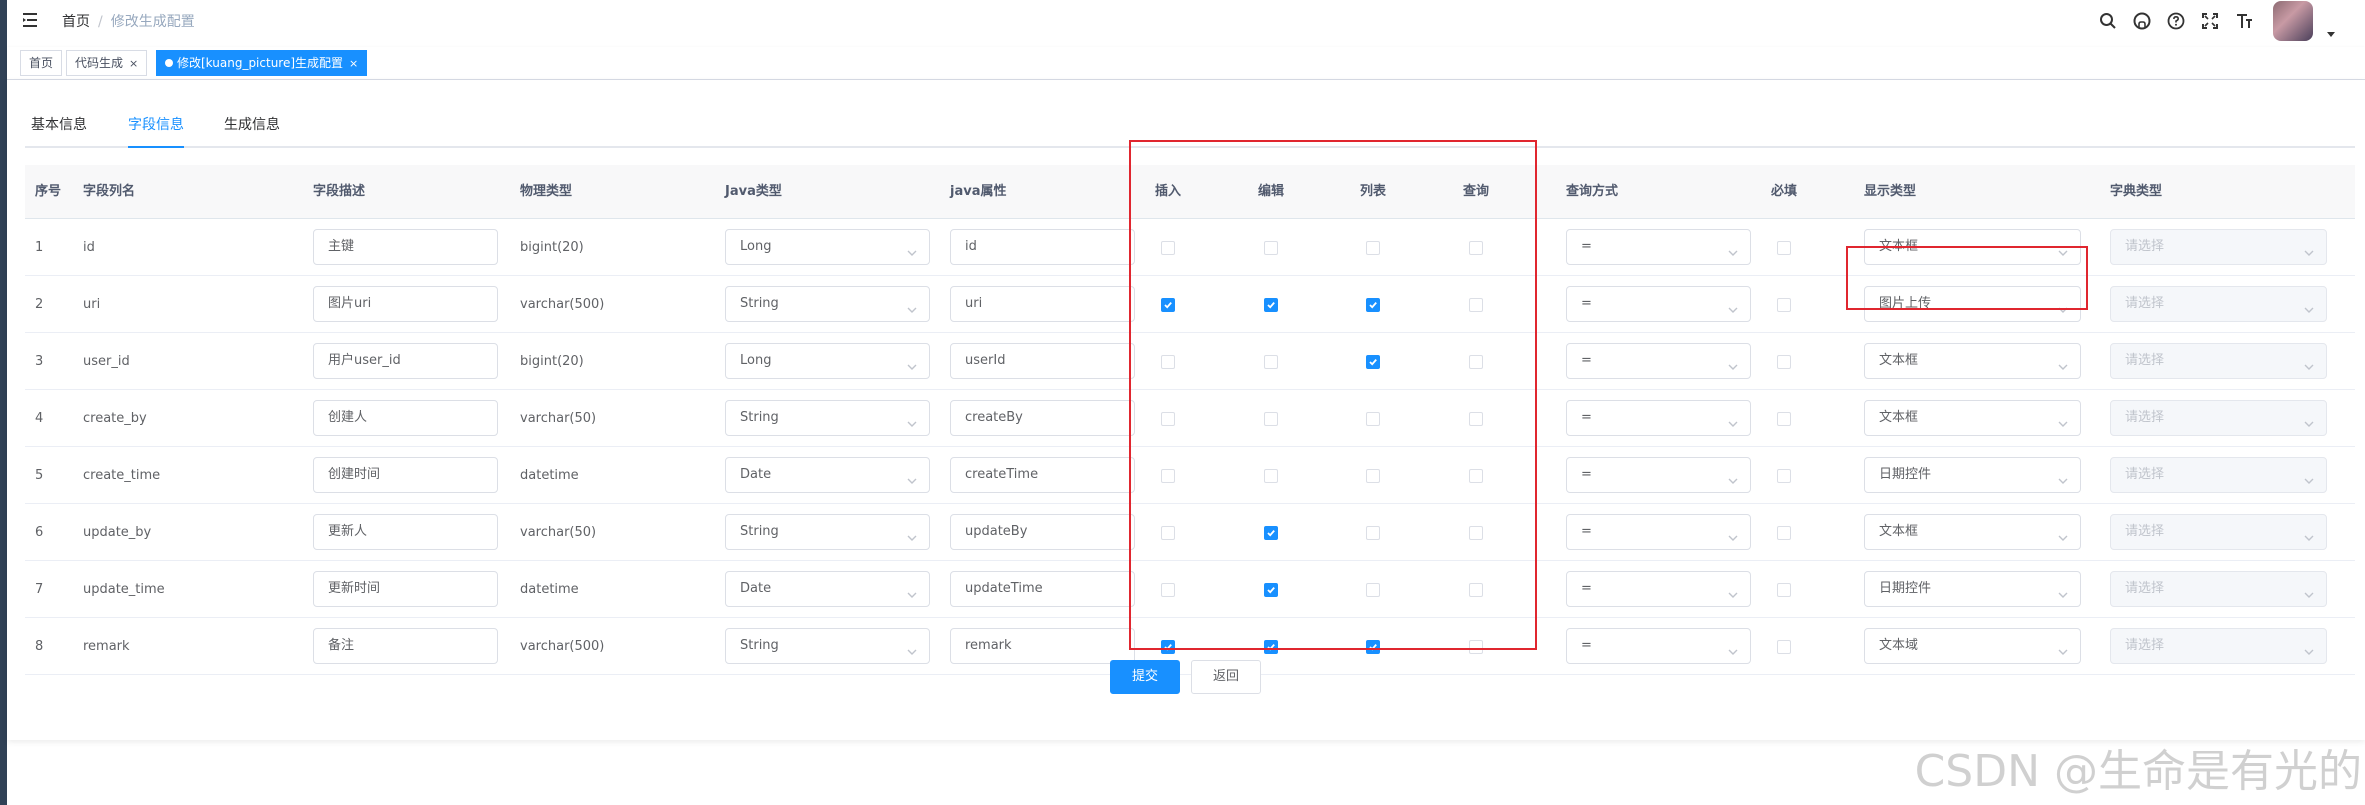 The image size is (2365, 805). Describe the element at coordinates (156, 128) in the screenshot. I see `tab-field-info: 字段信息` at that location.